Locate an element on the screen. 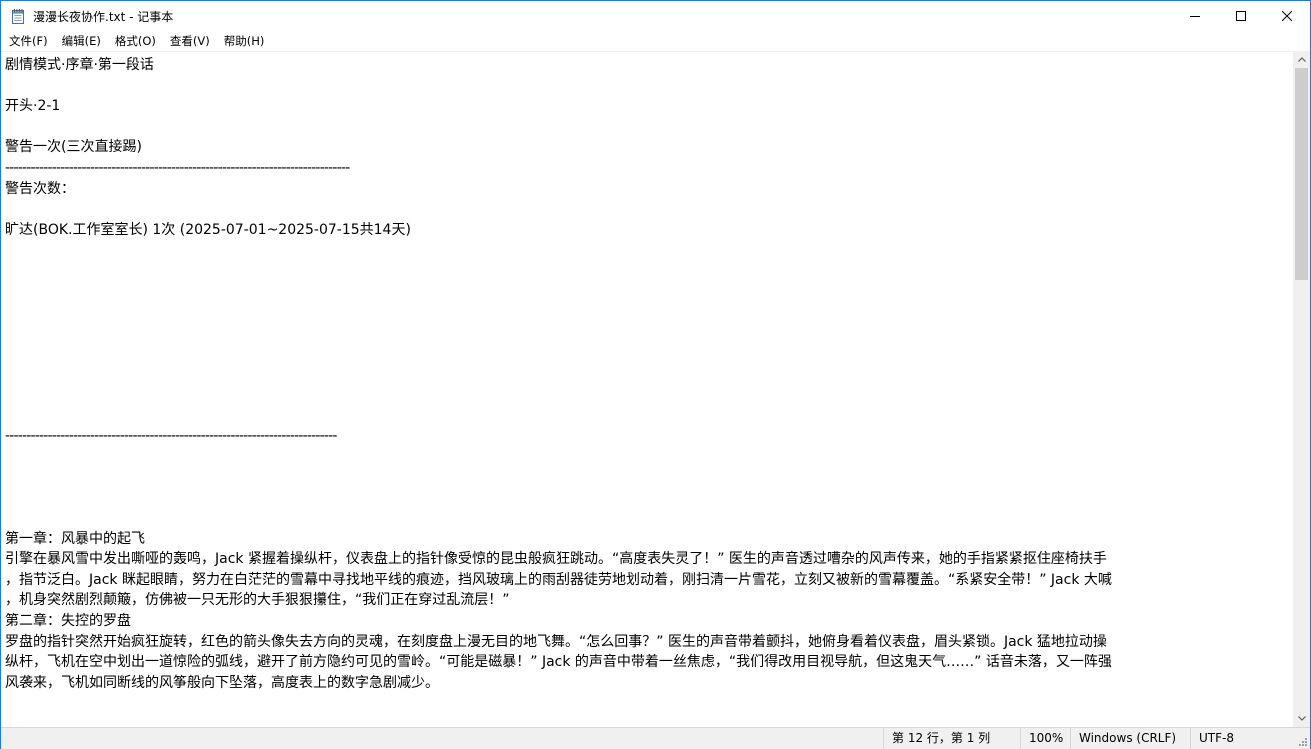  text-line: 第一章：风暴中的起飞 is located at coordinates (75, 538).